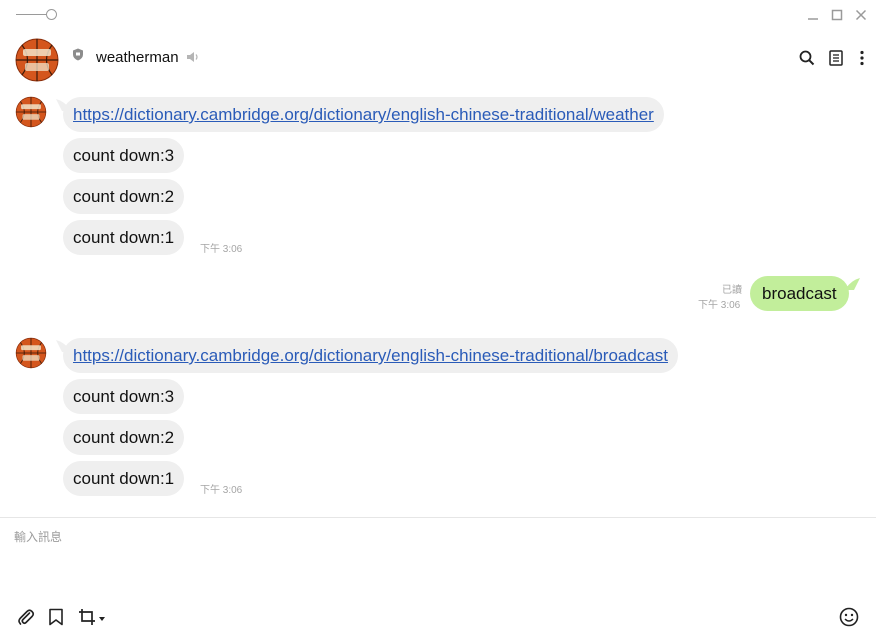 This screenshot has width=876, height=639. What do you see at coordinates (438, 15) in the screenshot?
I see `title-bar` at bounding box center [438, 15].